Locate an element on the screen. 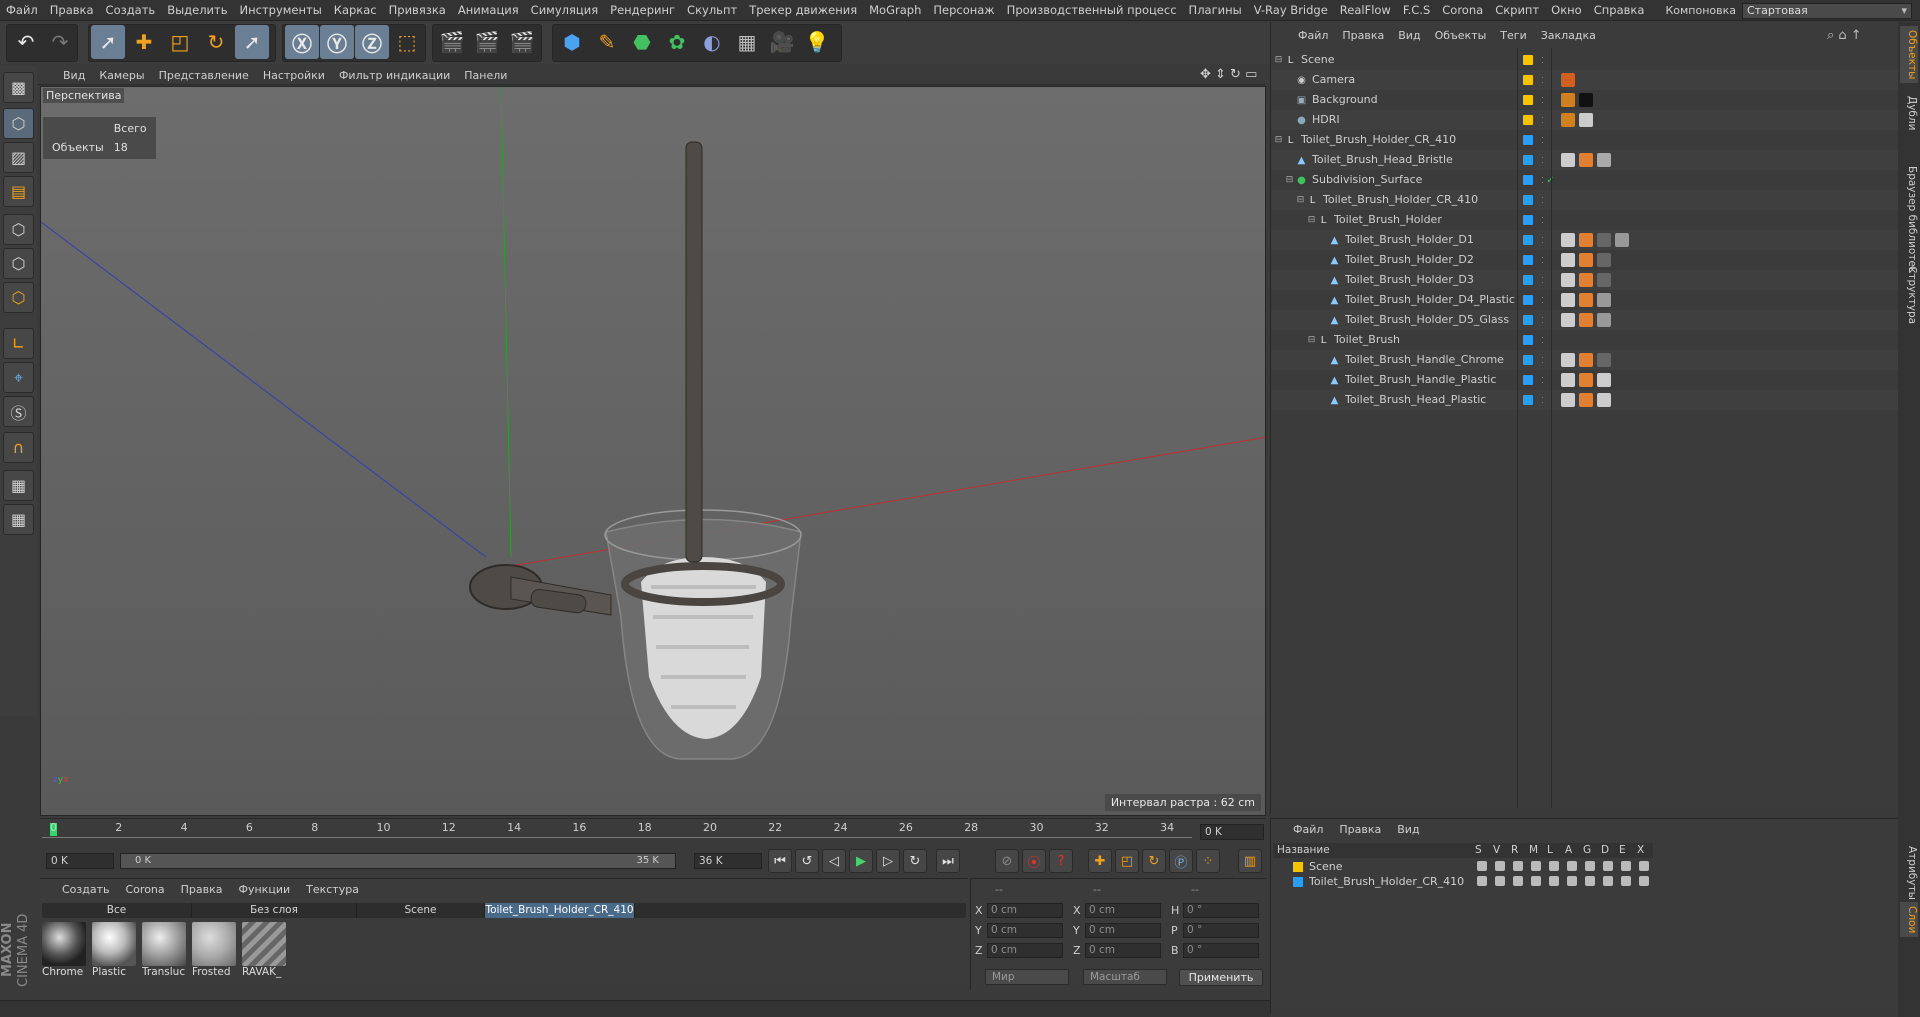 Image resolution: width=1920 pixels, height=1017 pixels. right-tab: Браузер библиотек is located at coordinates (1909, 219).